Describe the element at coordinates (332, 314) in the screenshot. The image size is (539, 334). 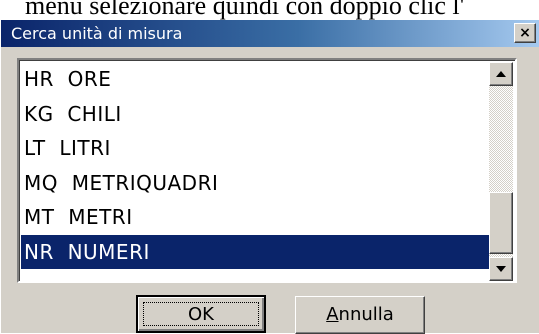
I see `cancel-button-mnemonic: A` at that location.